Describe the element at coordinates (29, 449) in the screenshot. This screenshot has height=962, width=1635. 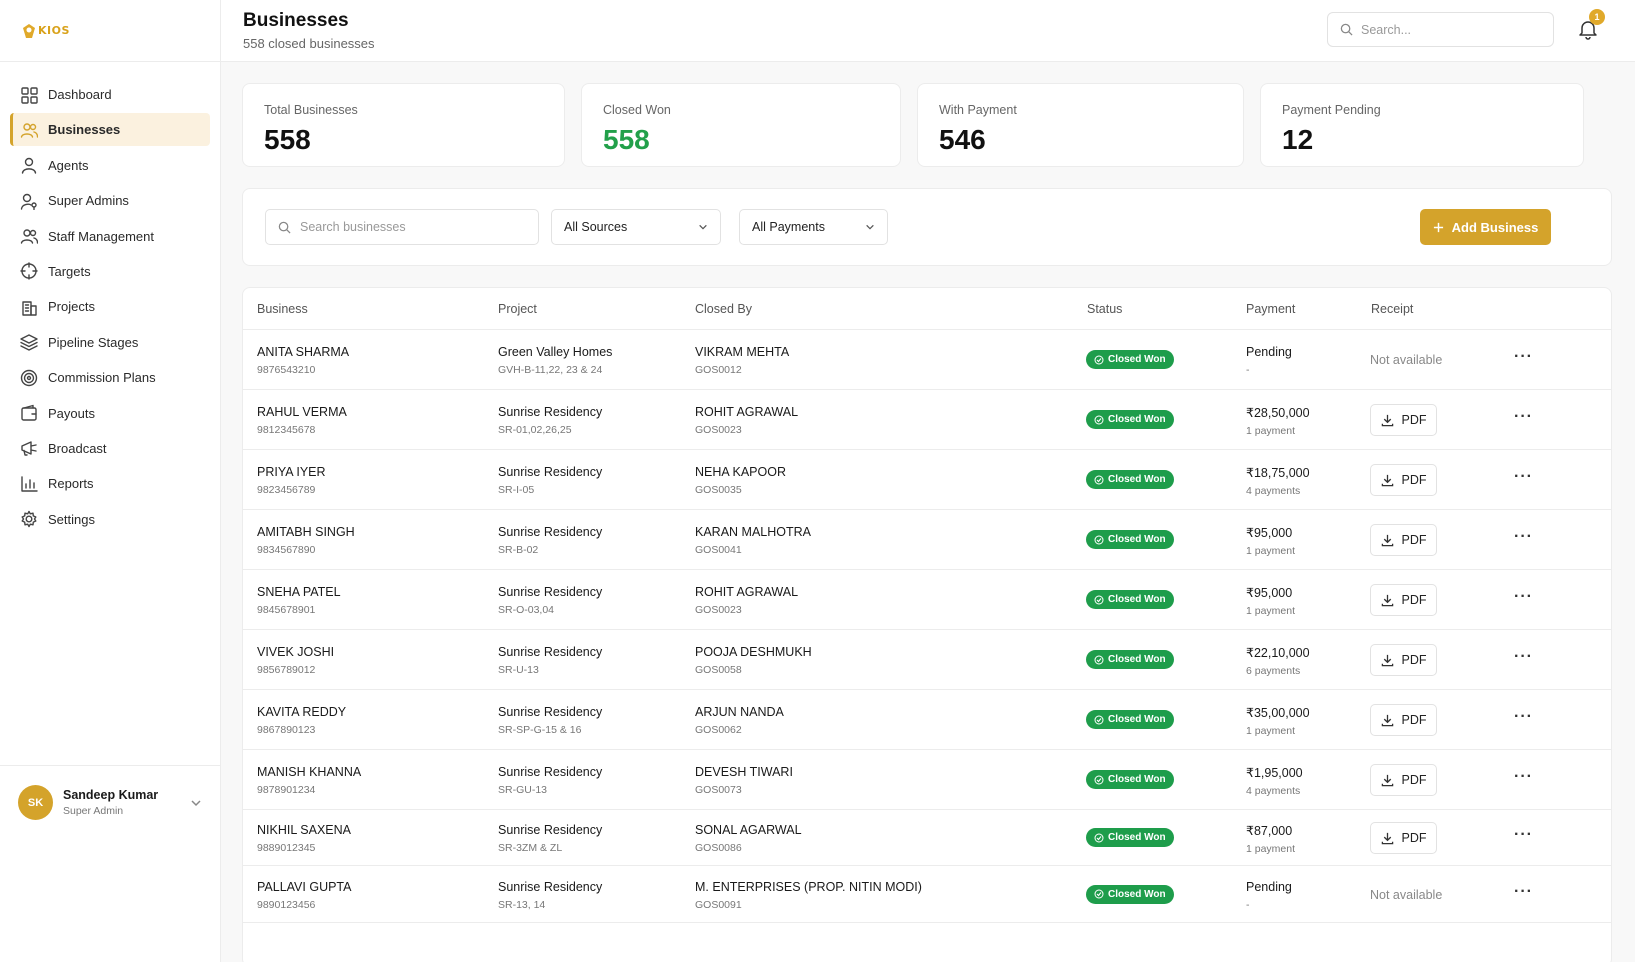
I see `megaphone-icon` at that location.